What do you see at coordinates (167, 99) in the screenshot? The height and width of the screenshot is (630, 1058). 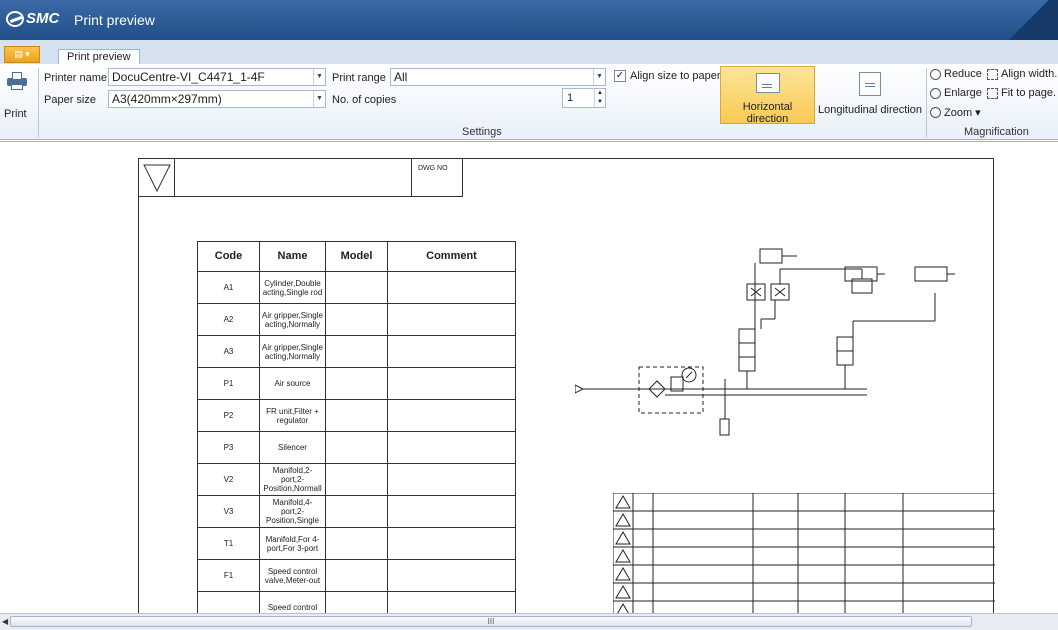 I see `paper-size-value: A3(420mm×297mm)` at bounding box center [167, 99].